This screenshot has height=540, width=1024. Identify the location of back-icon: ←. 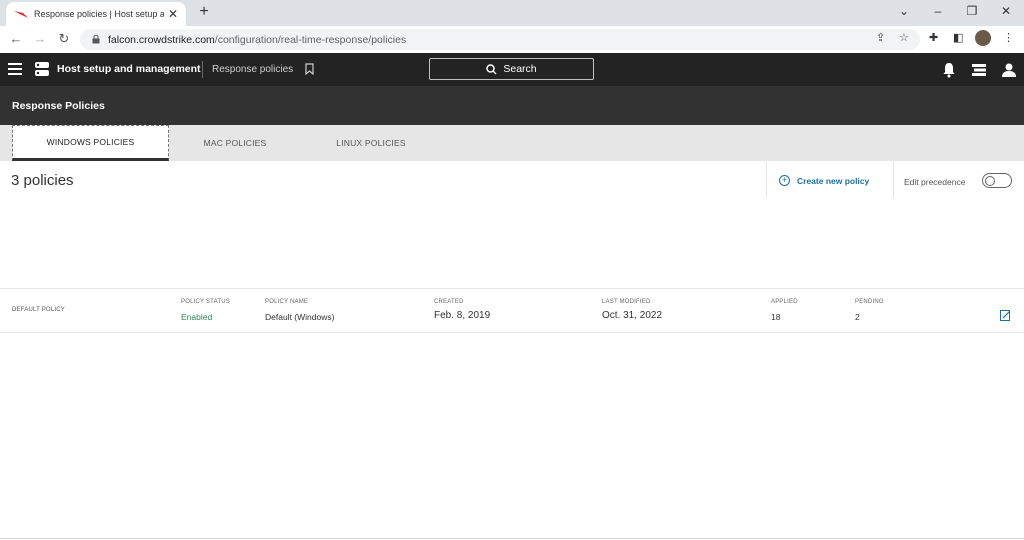
(16, 38).